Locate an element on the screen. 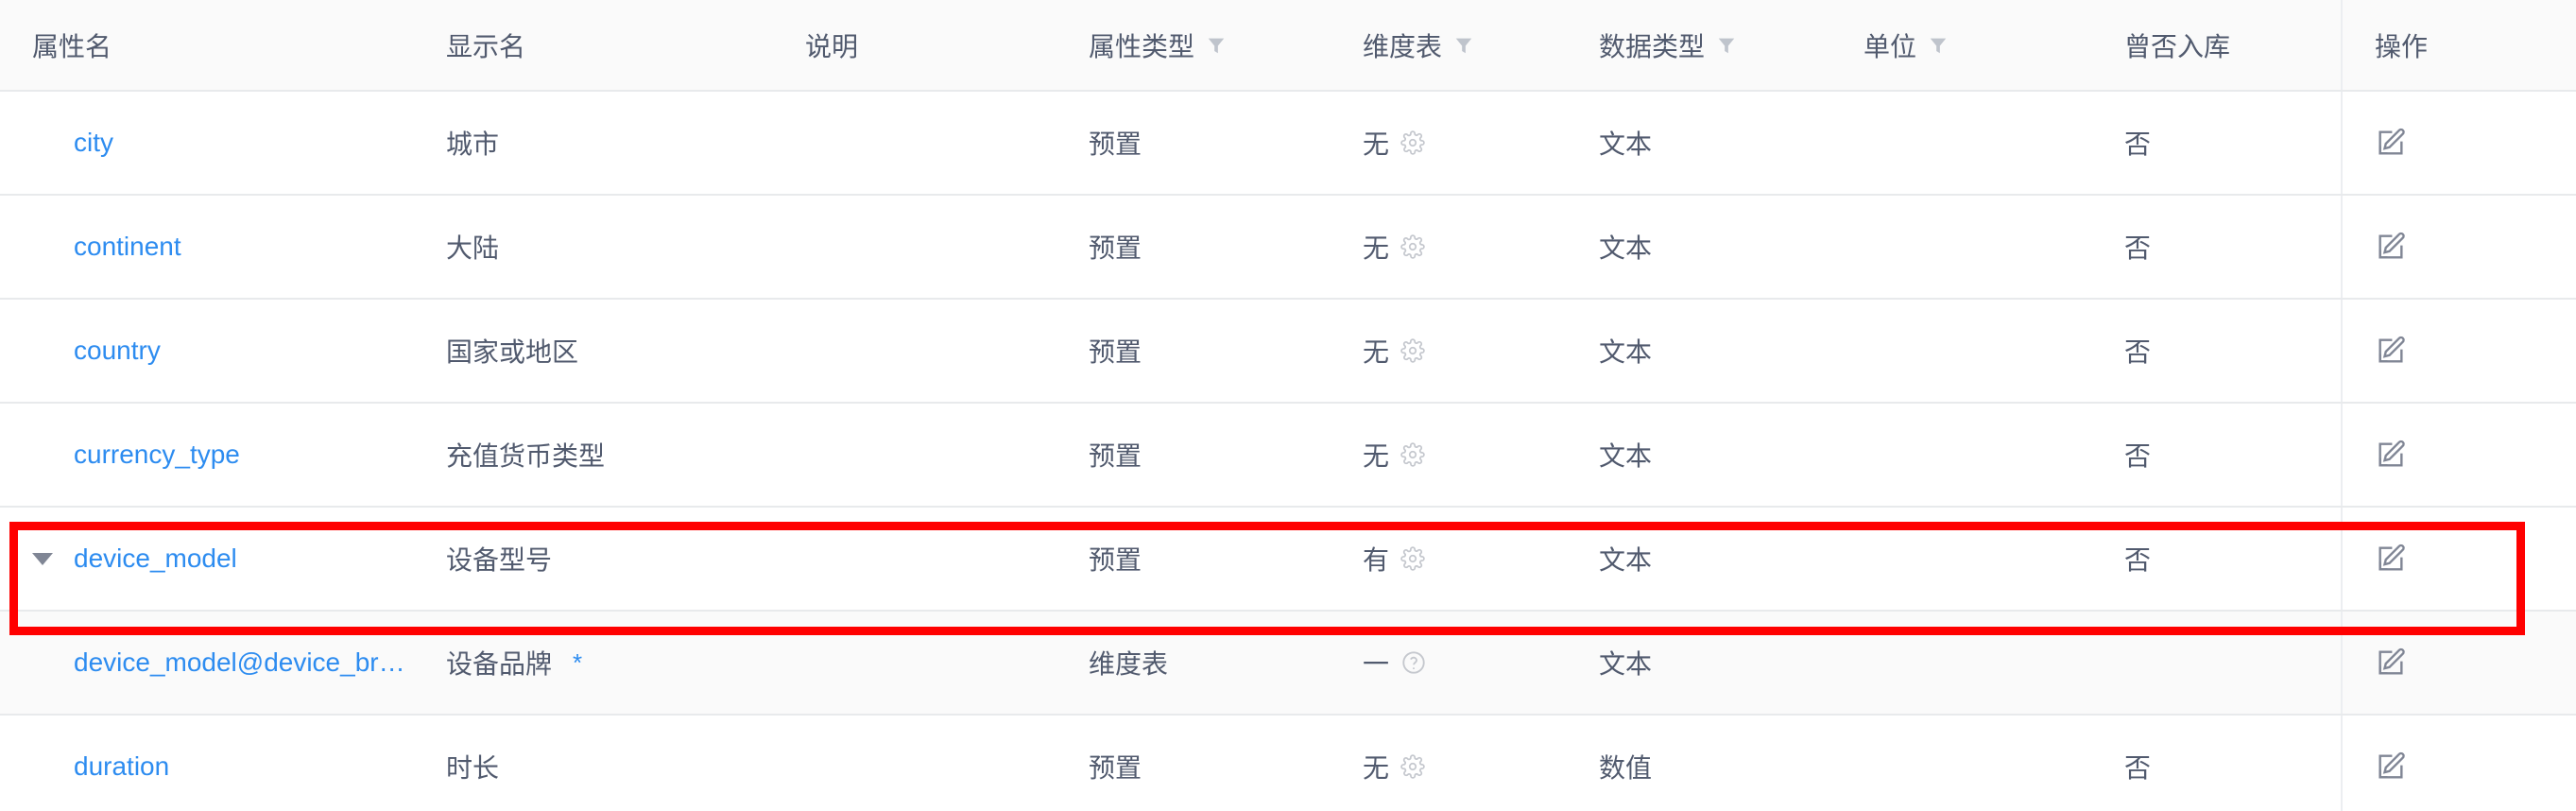 This screenshot has height=811, width=2576. column-header-label: 说明 is located at coordinates (832, 46).